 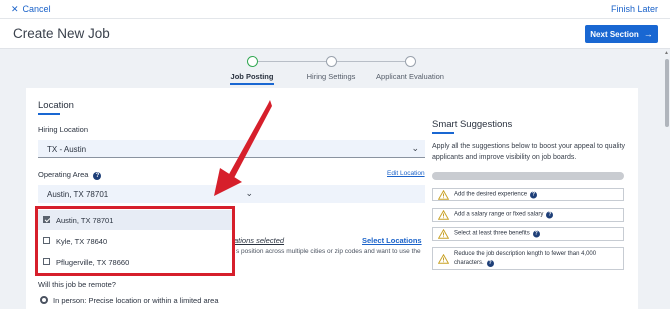 I want to click on next-section-button: Next Section →, so click(x=621, y=34).